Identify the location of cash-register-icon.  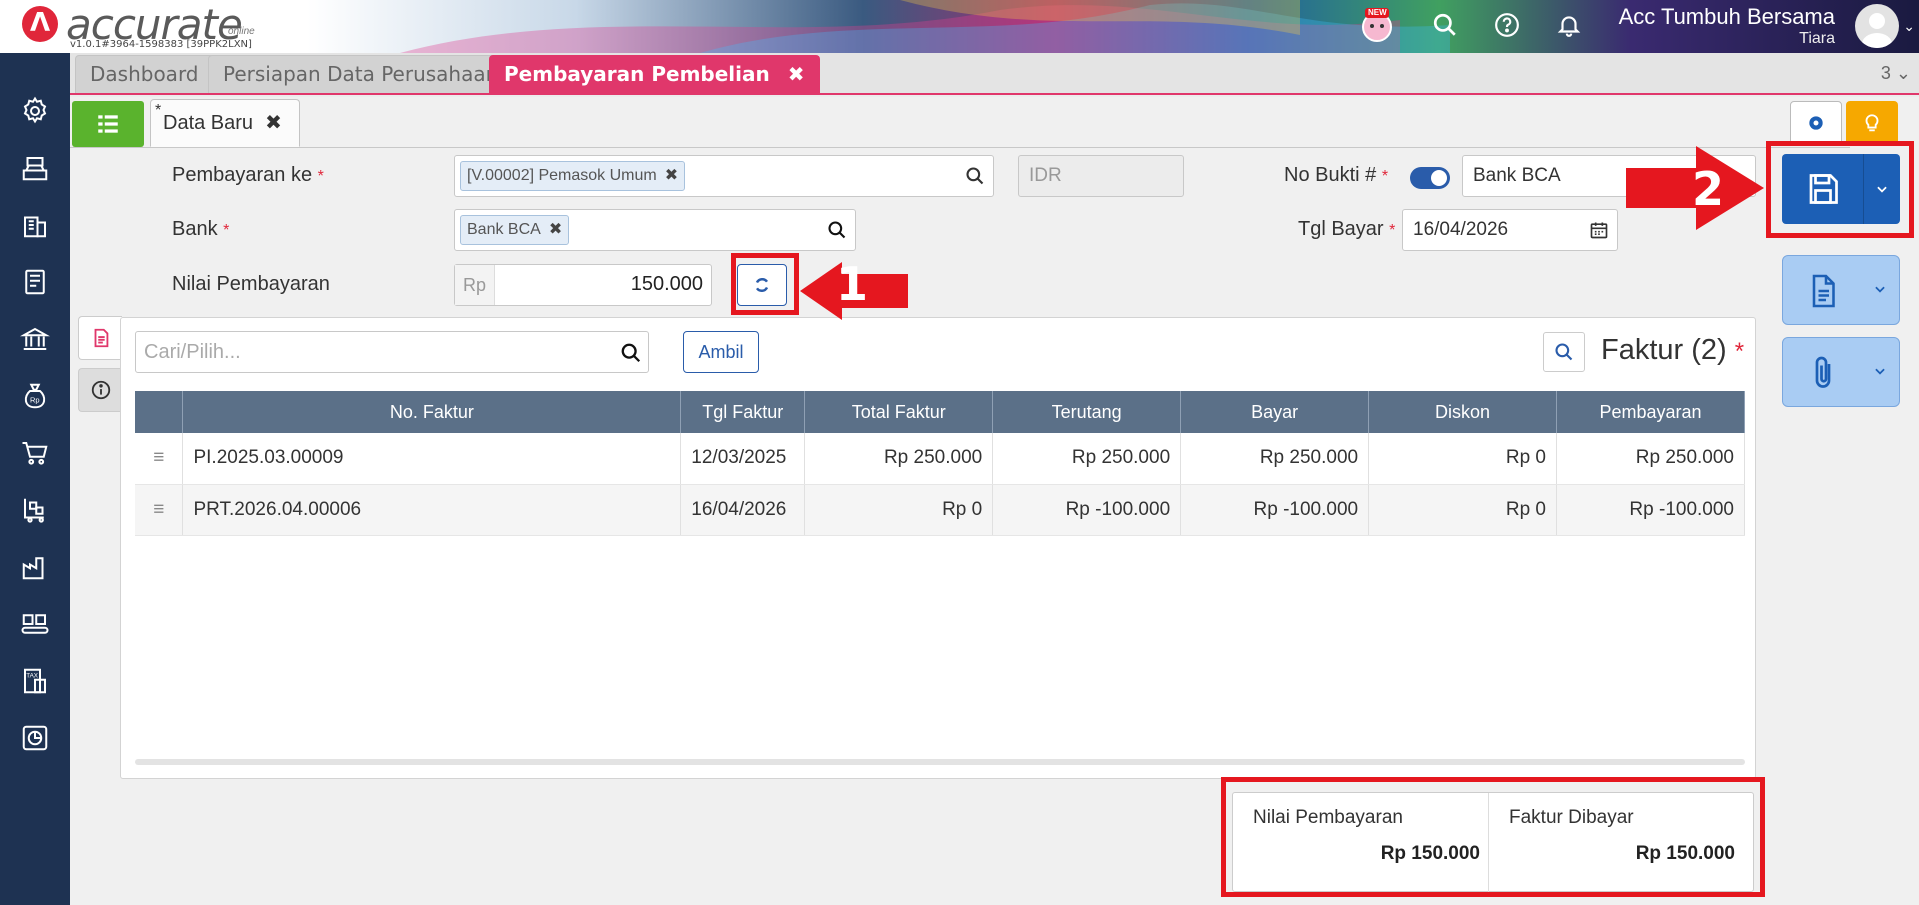
(35, 168).